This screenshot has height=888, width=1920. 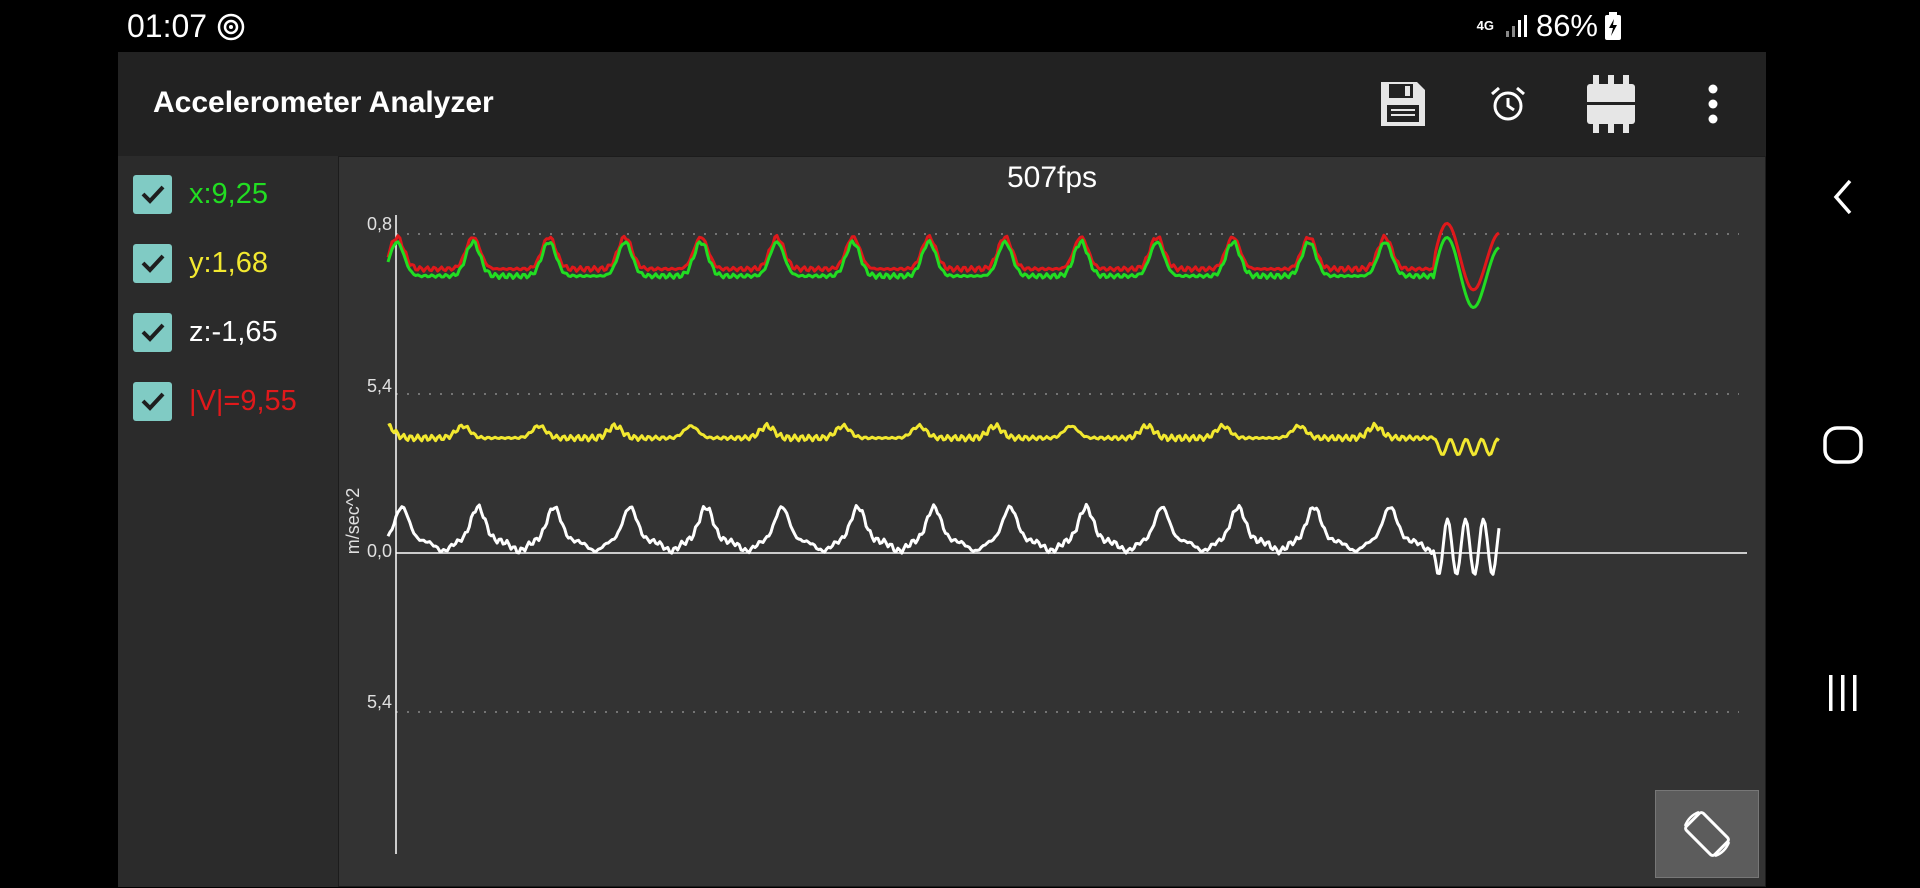 I want to click on y-tick-label: 0,8, so click(x=379, y=224).